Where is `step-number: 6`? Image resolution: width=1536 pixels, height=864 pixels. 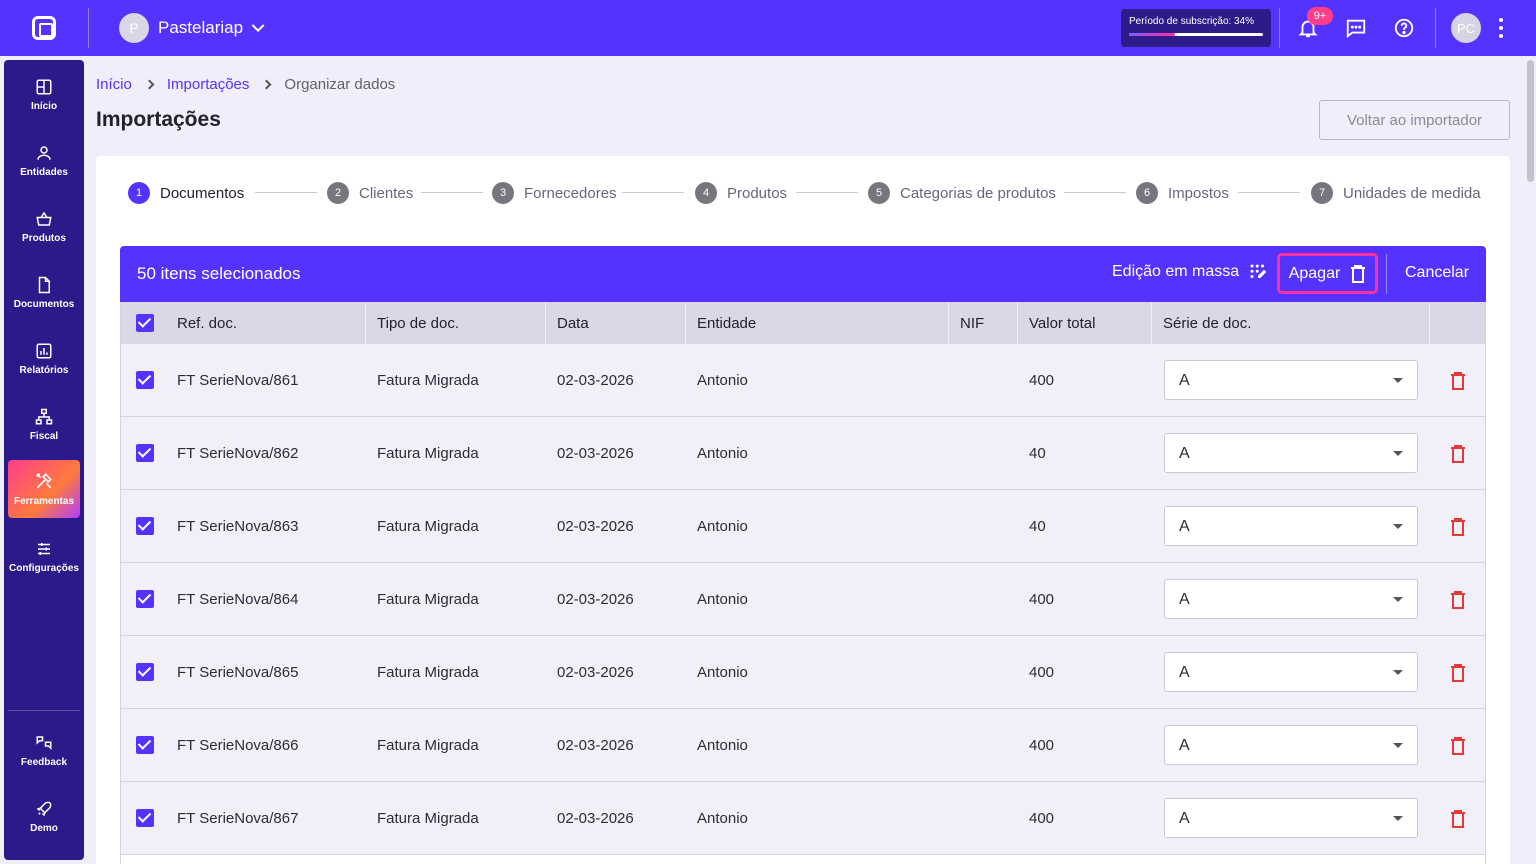 step-number: 6 is located at coordinates (1147, 193).